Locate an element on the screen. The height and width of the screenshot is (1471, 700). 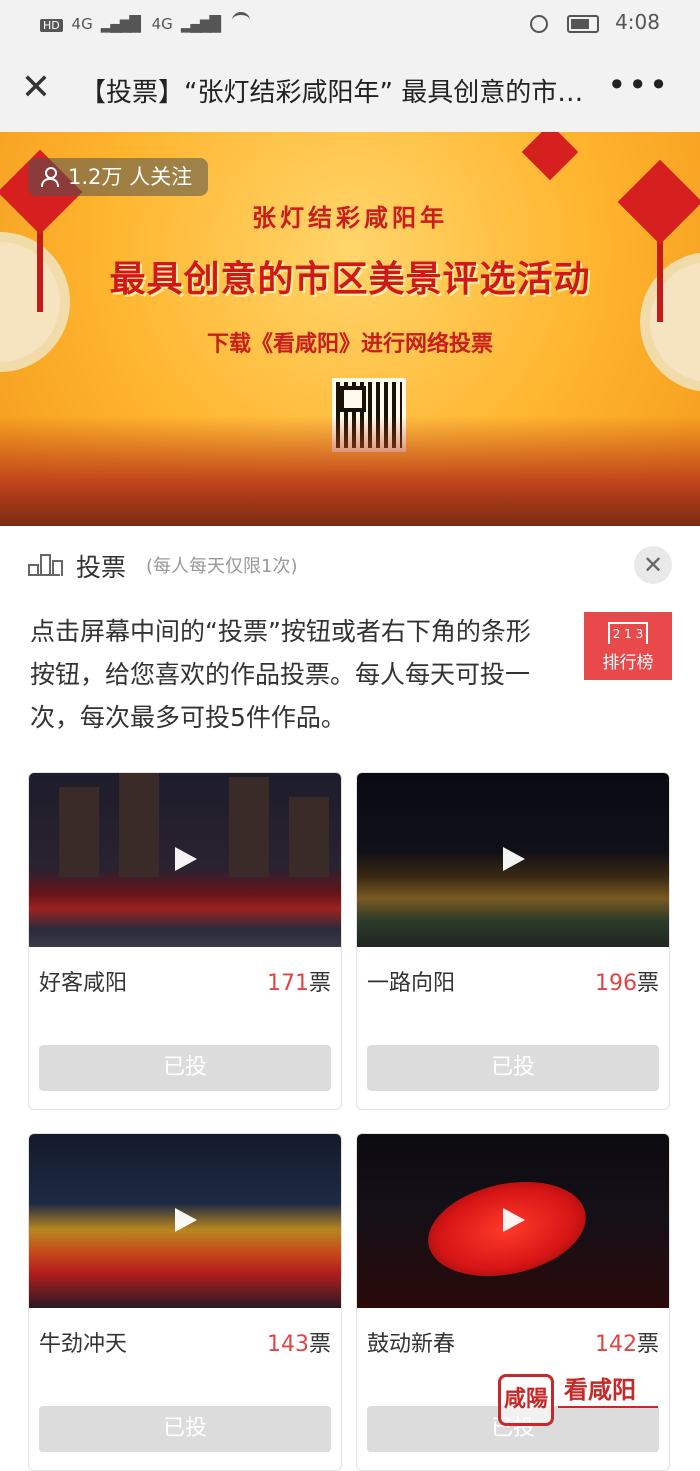
status-left: HD 4G ▂▄▆█ 4G ▂▄▆█ is located at coordinates (145, 22).